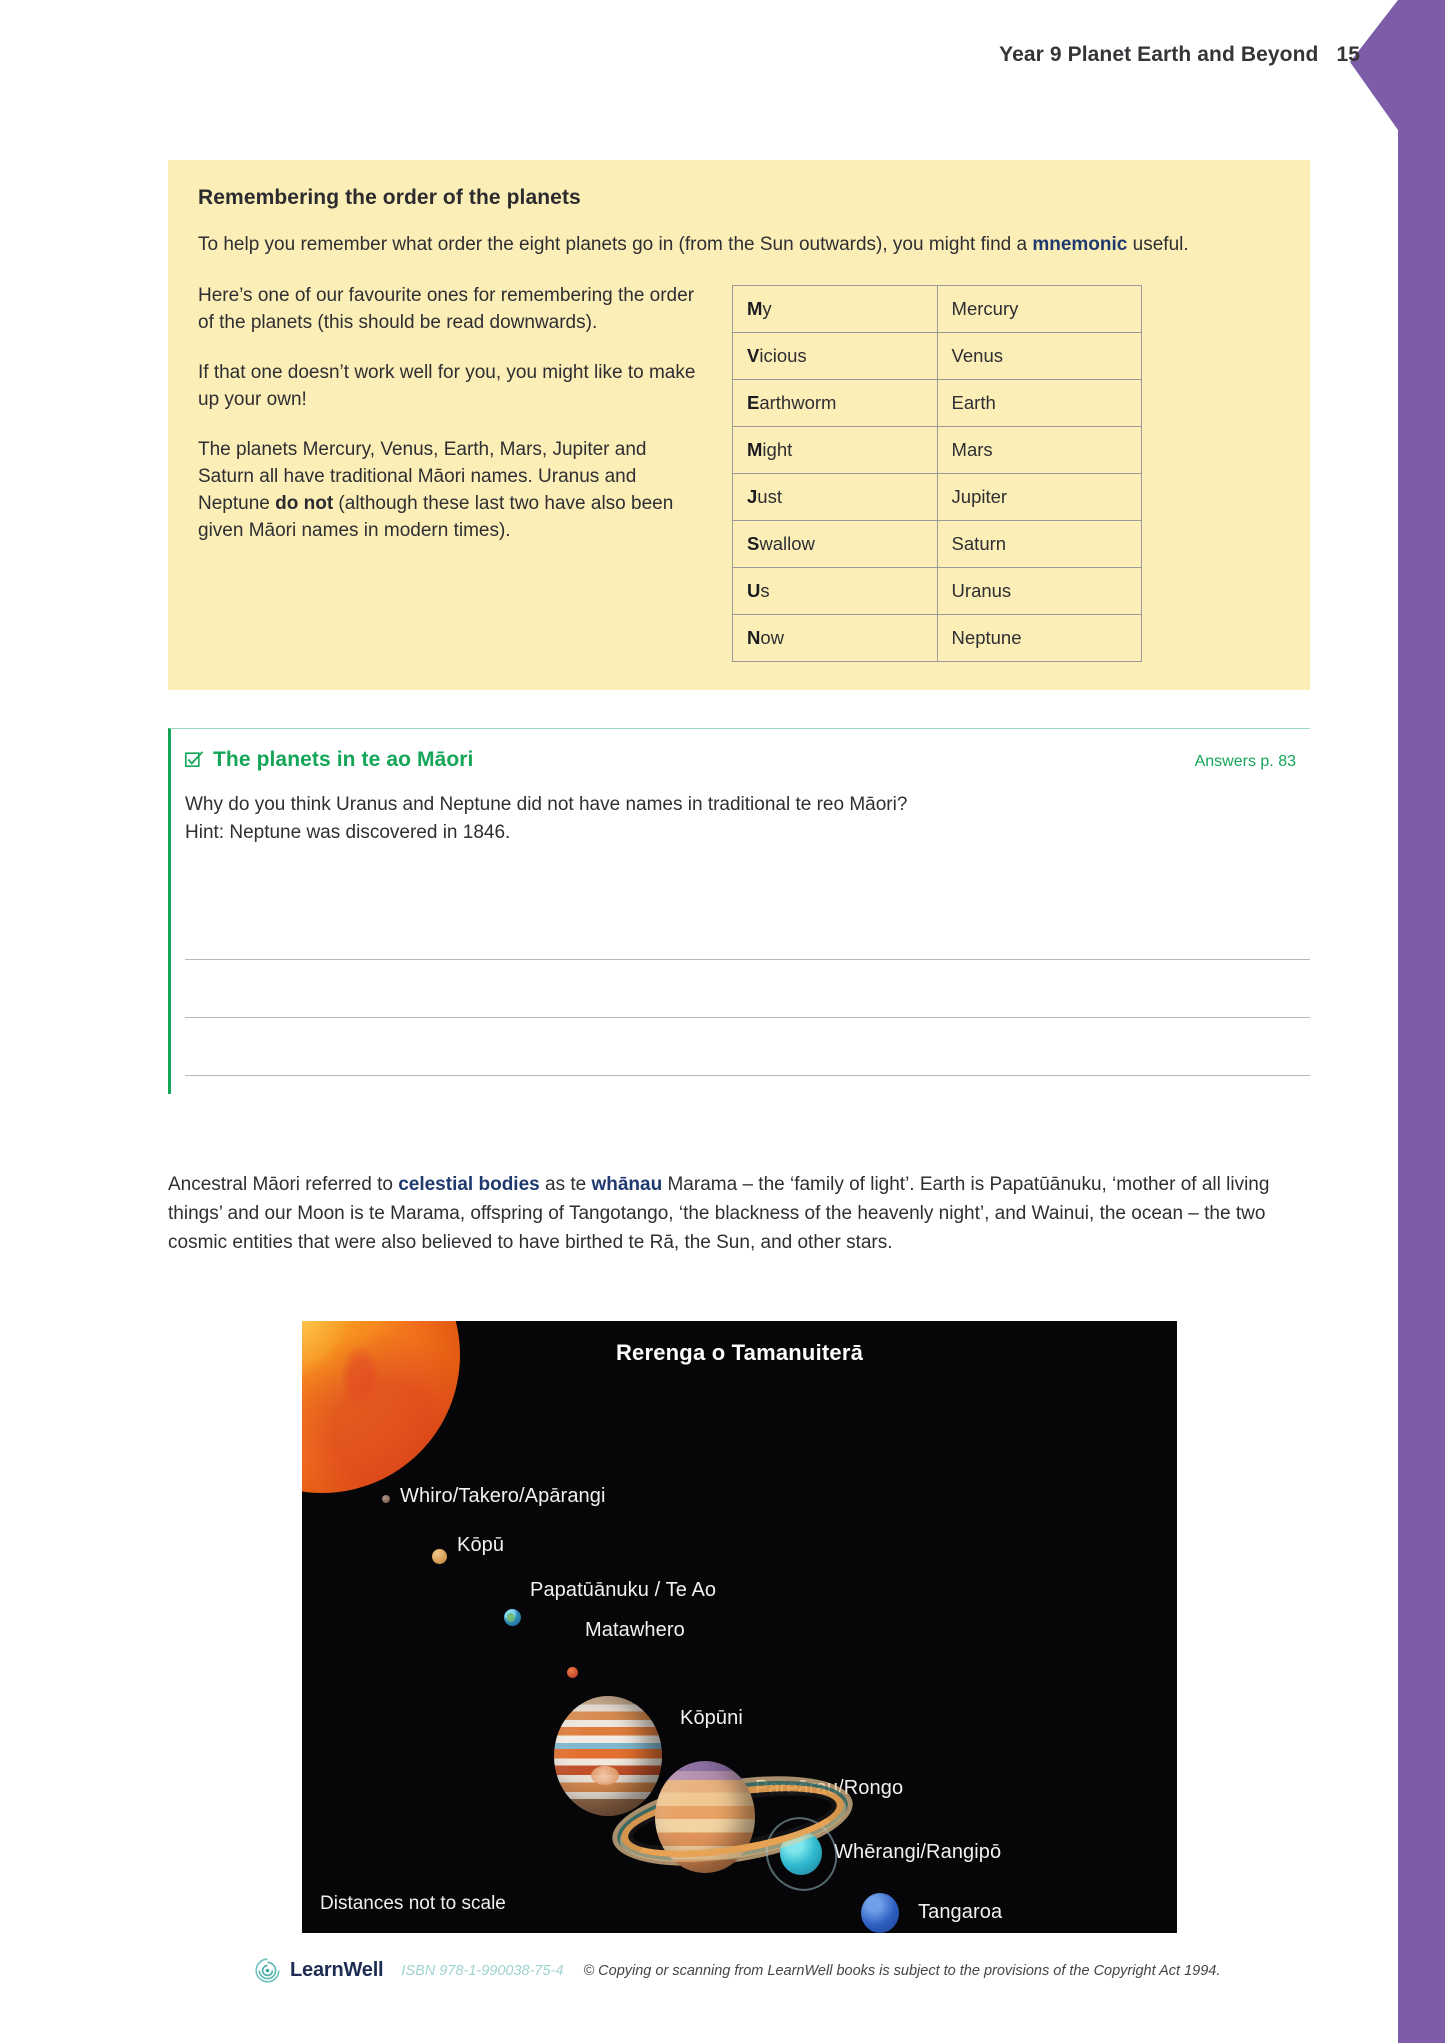 This screenshot has height=2043, width=1445. What do you see at coordinates (835, 590) in the screenshot?
I see `mnemonic-word-cell: Us` at bounding box center [835, 590].